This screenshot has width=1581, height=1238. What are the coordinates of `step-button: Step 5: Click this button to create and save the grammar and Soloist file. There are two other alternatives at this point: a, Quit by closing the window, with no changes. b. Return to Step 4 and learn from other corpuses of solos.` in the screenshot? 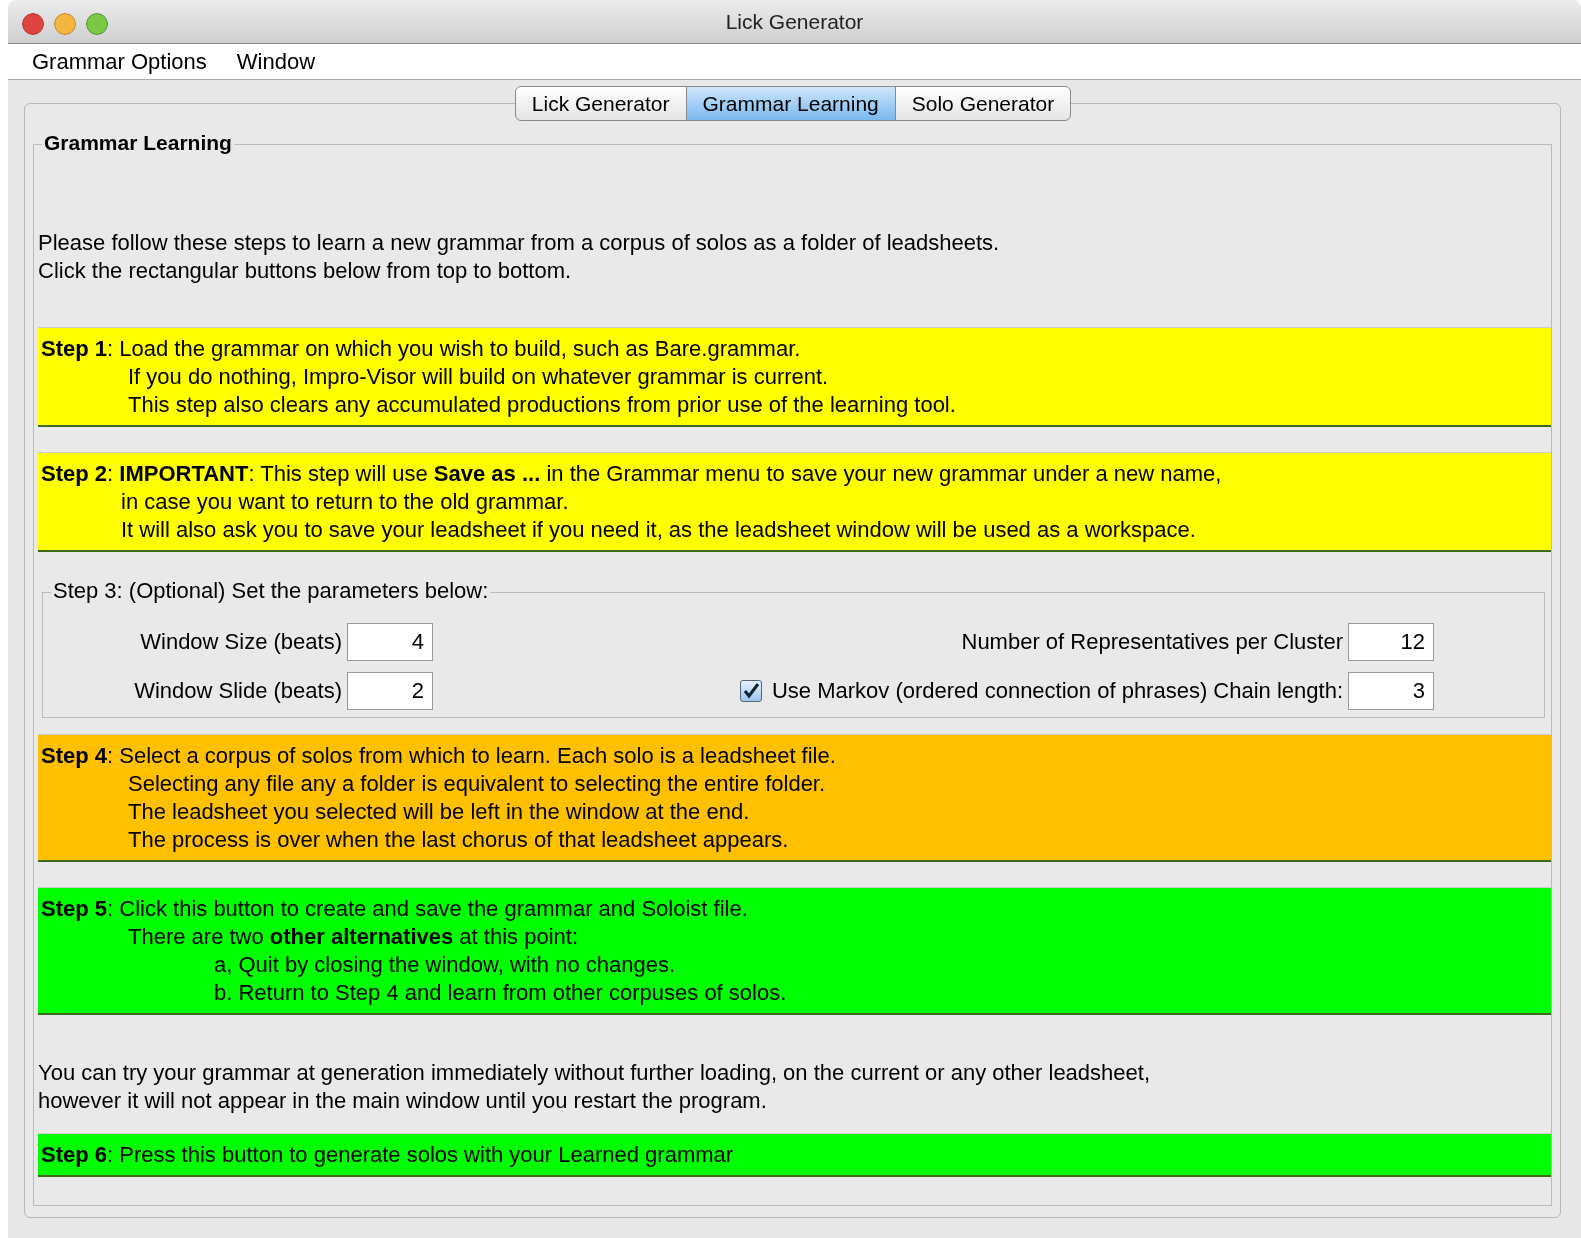 It's located at (794, 951).